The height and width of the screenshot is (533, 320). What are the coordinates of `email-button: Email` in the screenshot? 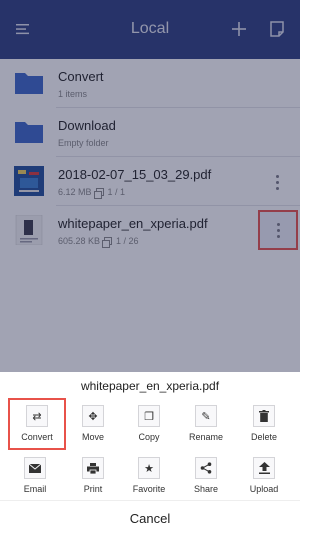 It's located at (35, 475).